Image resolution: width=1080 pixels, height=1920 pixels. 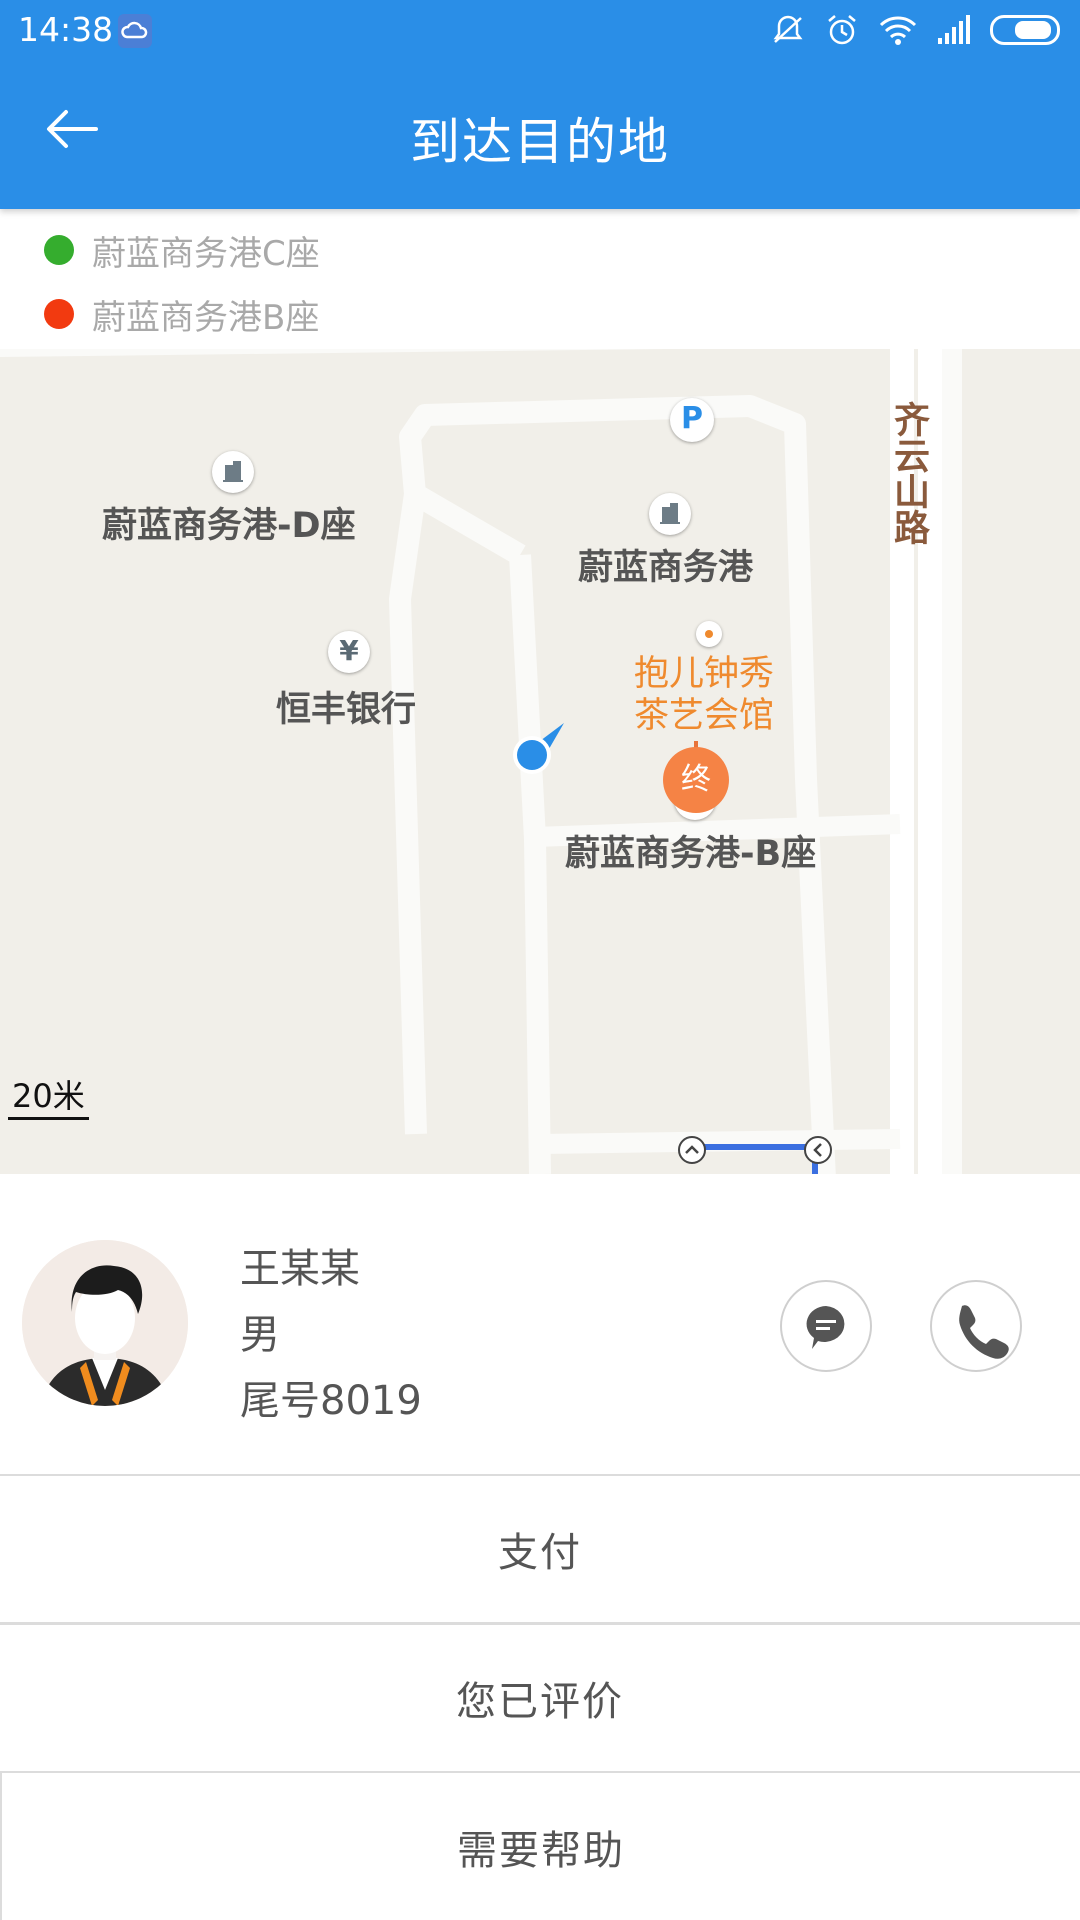 I want to click on turn-up-icon, so click(x=692, y=1150).